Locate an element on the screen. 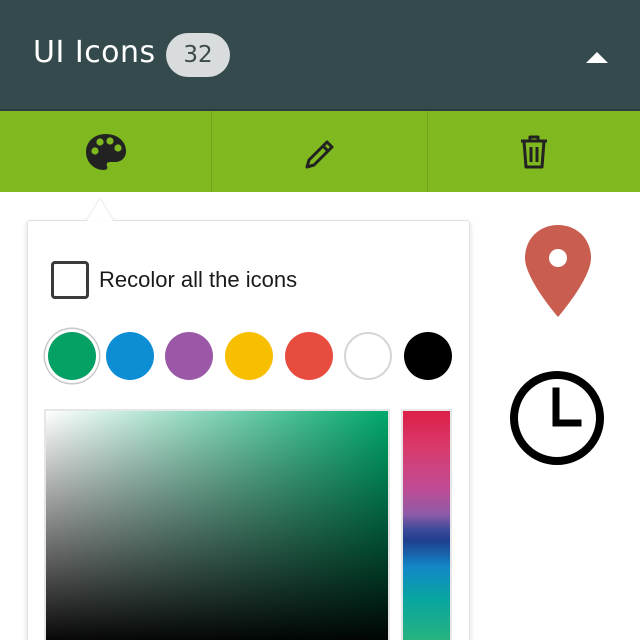 The height and width of the screenshot is (640, 640). pencil-icon is located at coordinates (319, 154).